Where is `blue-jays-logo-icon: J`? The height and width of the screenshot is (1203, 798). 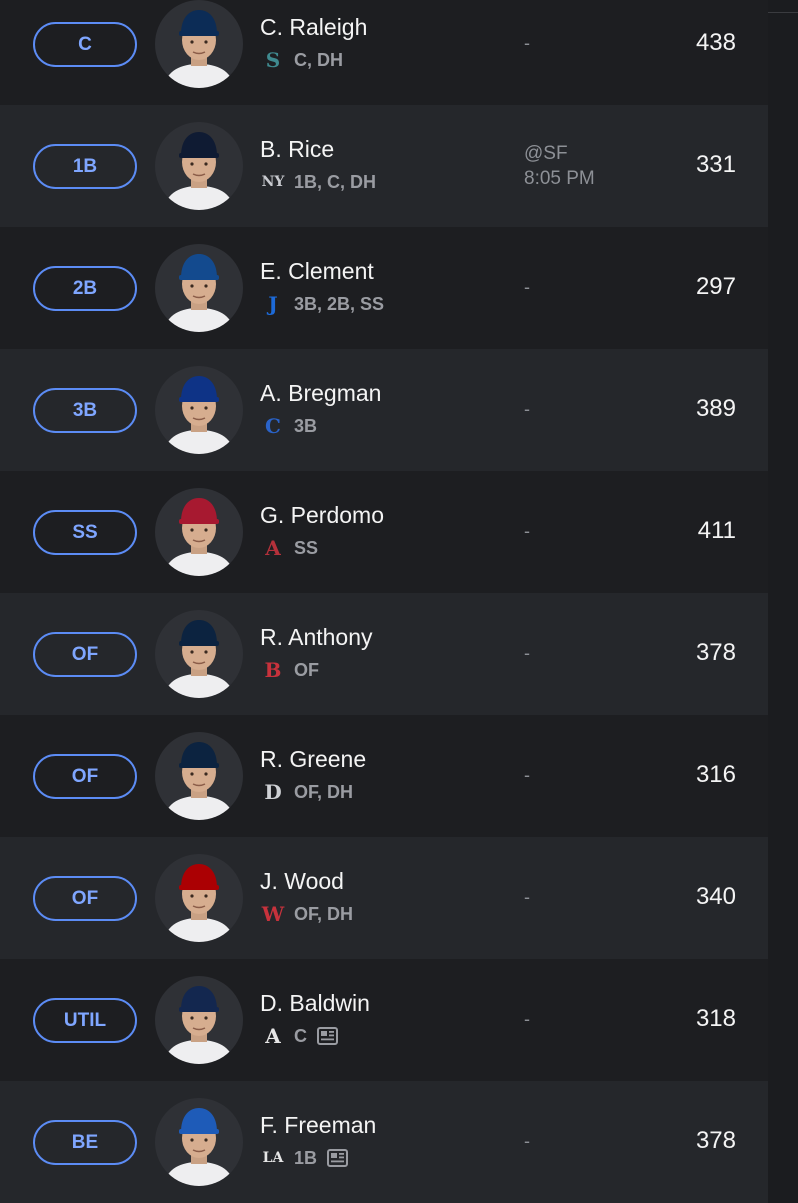
blue-jays-logo-icon: J is located at coordinates (273, 304).